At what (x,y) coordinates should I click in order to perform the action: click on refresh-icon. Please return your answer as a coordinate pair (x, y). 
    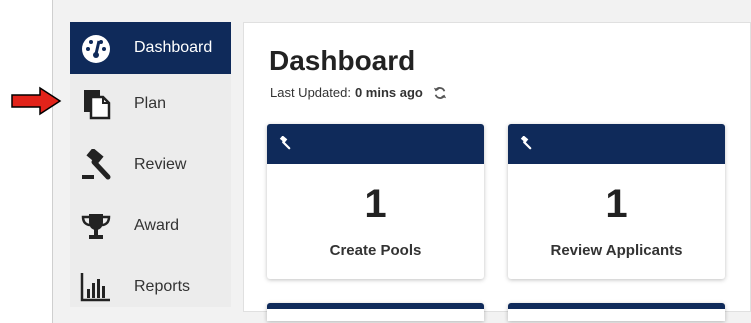
    Looking at the image, I should click on (440, 93).